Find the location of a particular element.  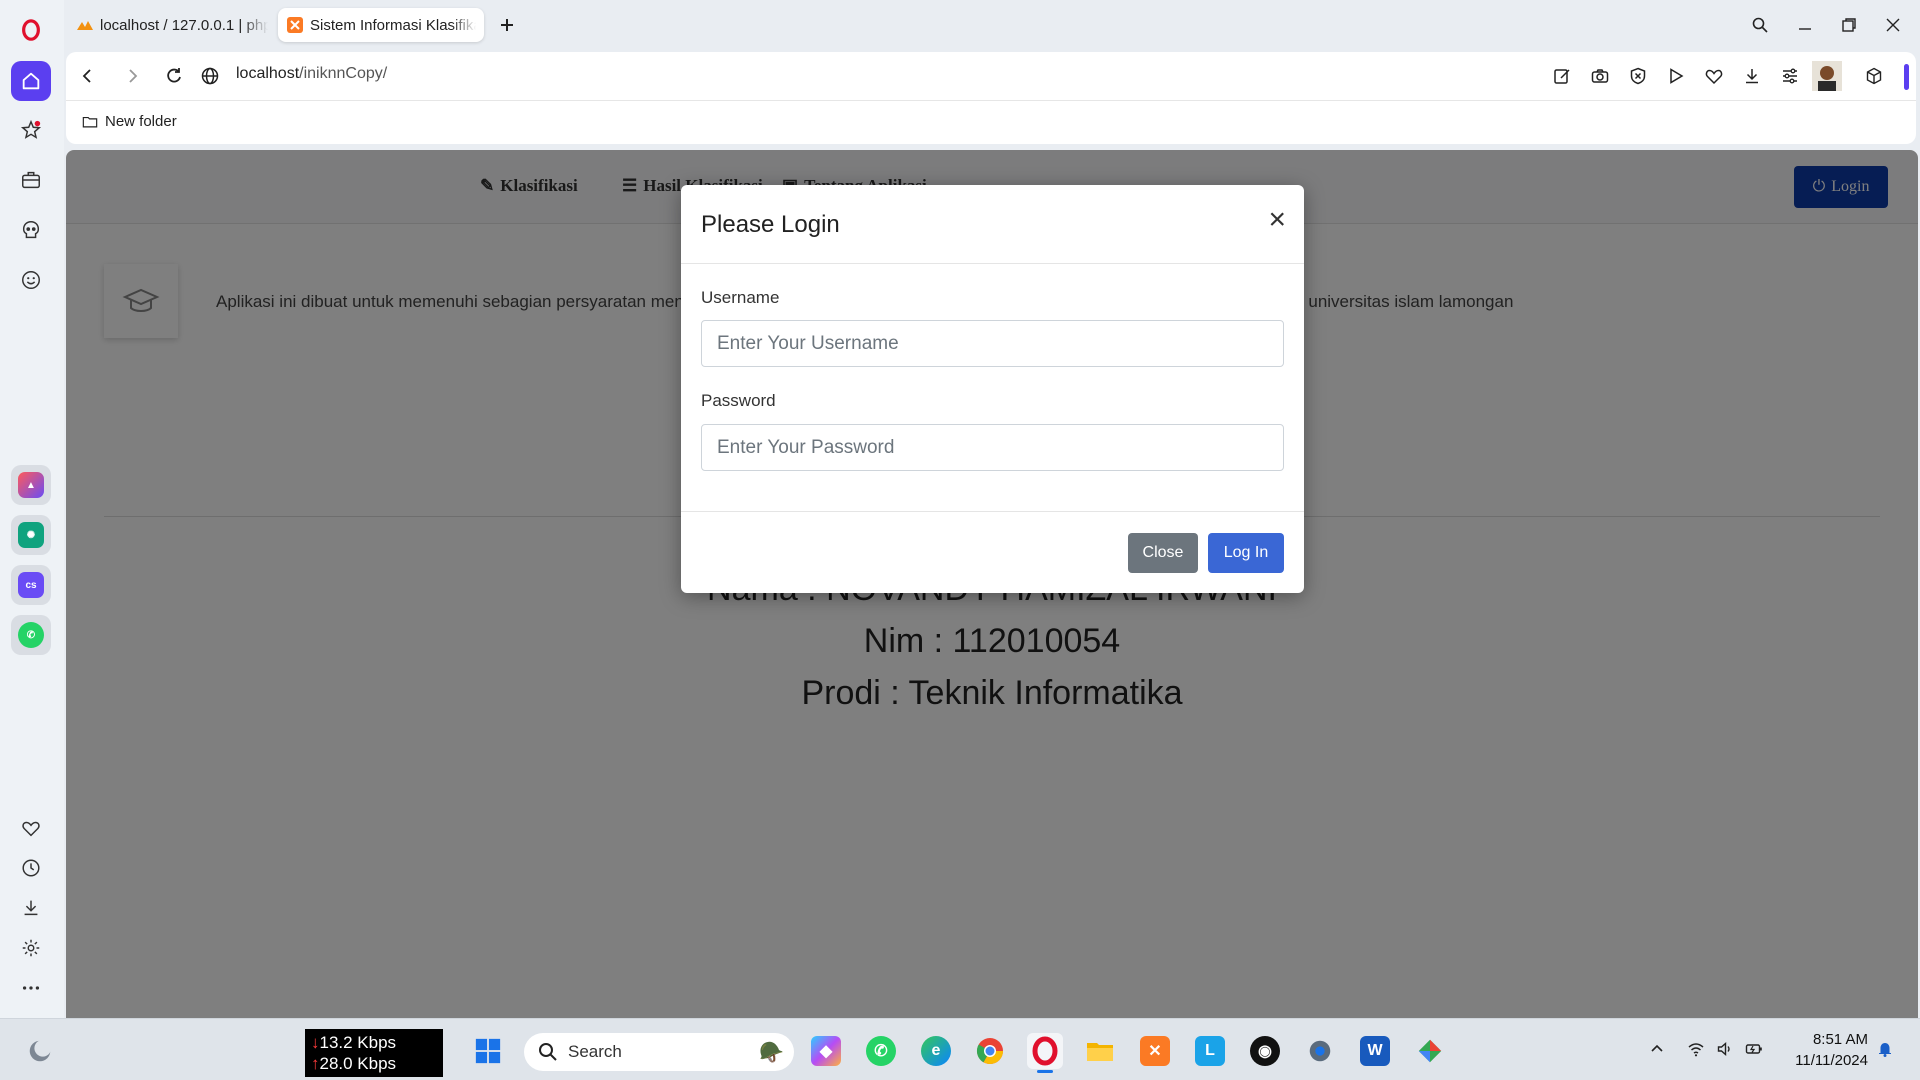

l-app-icon: L is located at coordinates (1210, 1051).